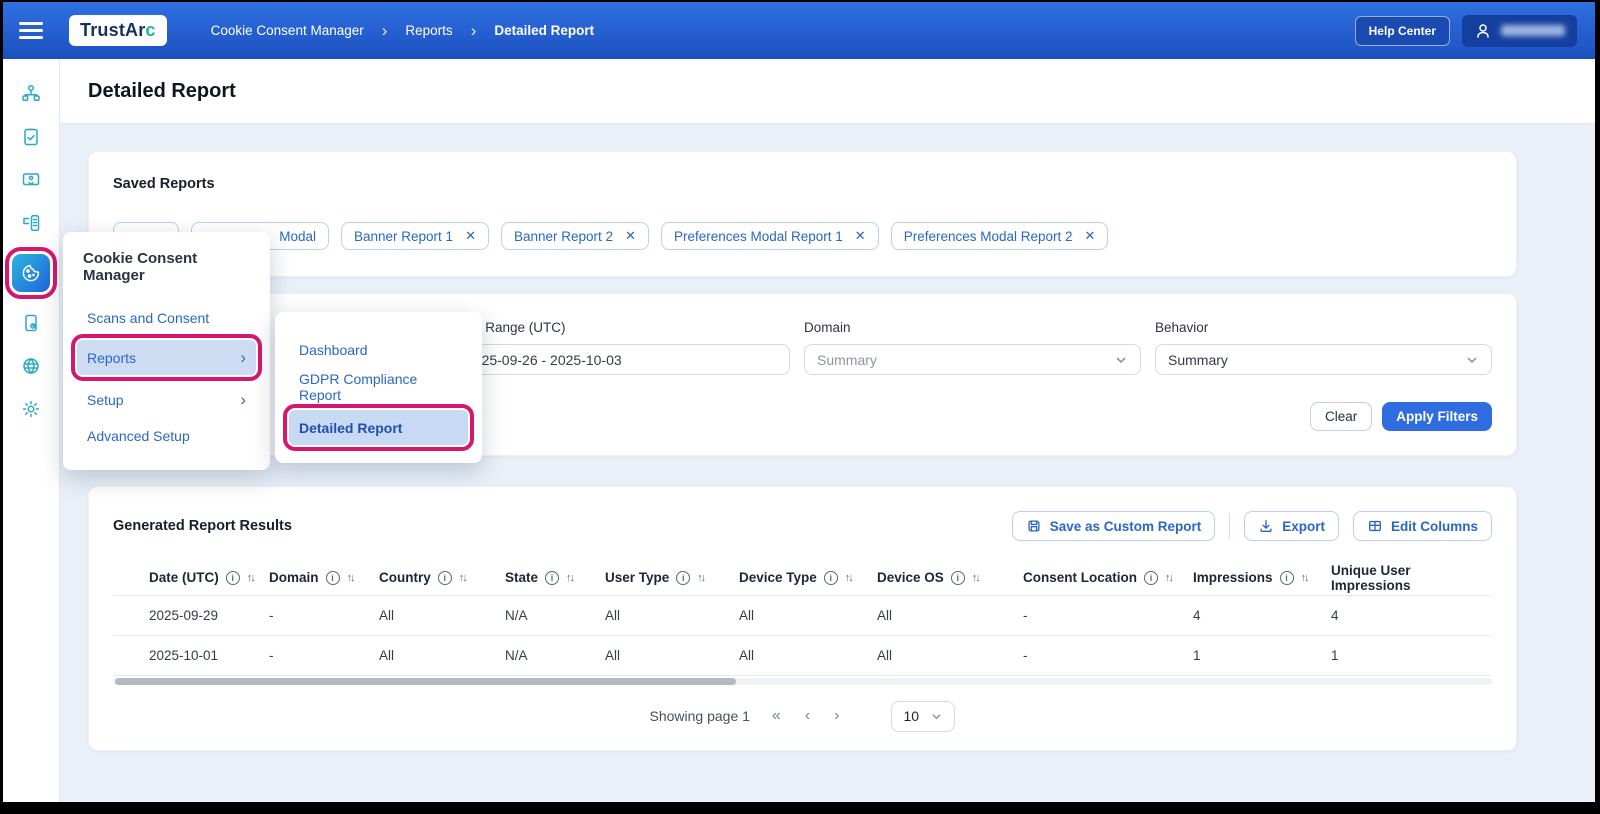 The height and width of the screenshot is (814, 1600). Describe the element at coordinates (191, 578) in the screenshot. I see `column-header-date: Date (UTC) i ↑↓` at that location.